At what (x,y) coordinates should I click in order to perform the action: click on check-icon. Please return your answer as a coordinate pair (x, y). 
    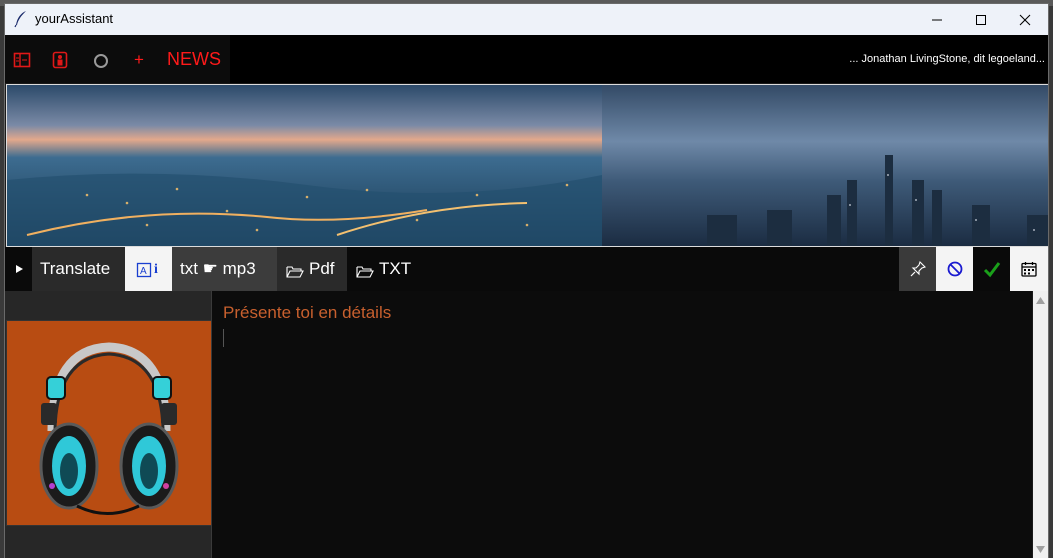
    Looking at the image, I should click on (991, 270).